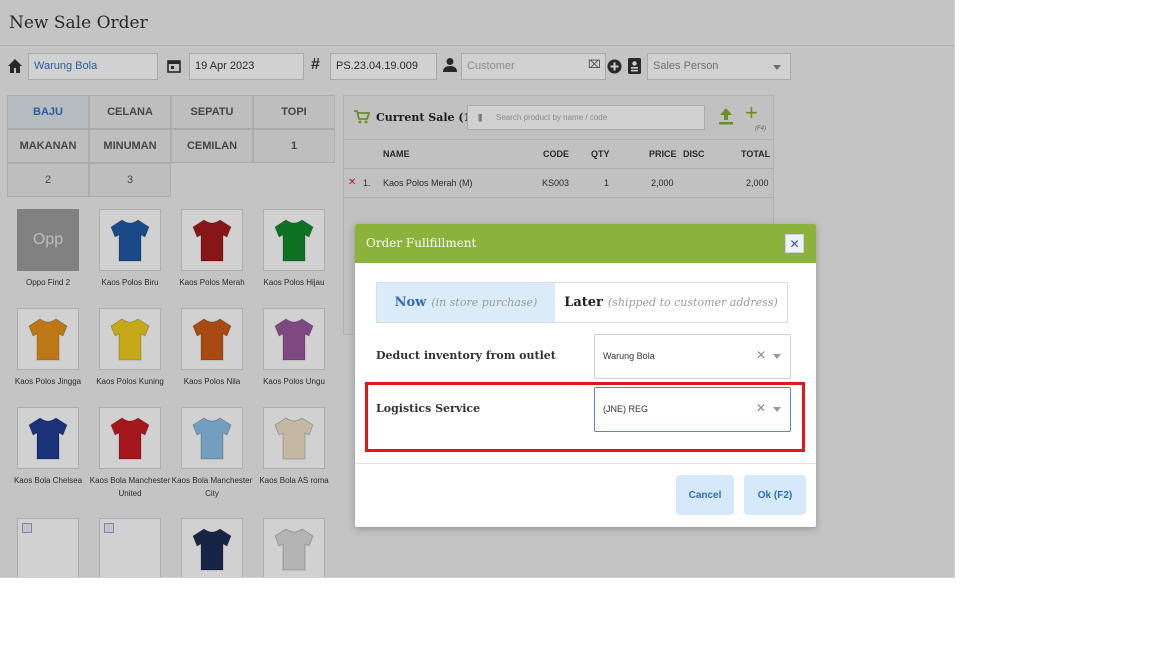  What do you see at coordinates (585, 463) in the screenshot?
I see `dialog-footer-divider` at bounding box center [585, 463].